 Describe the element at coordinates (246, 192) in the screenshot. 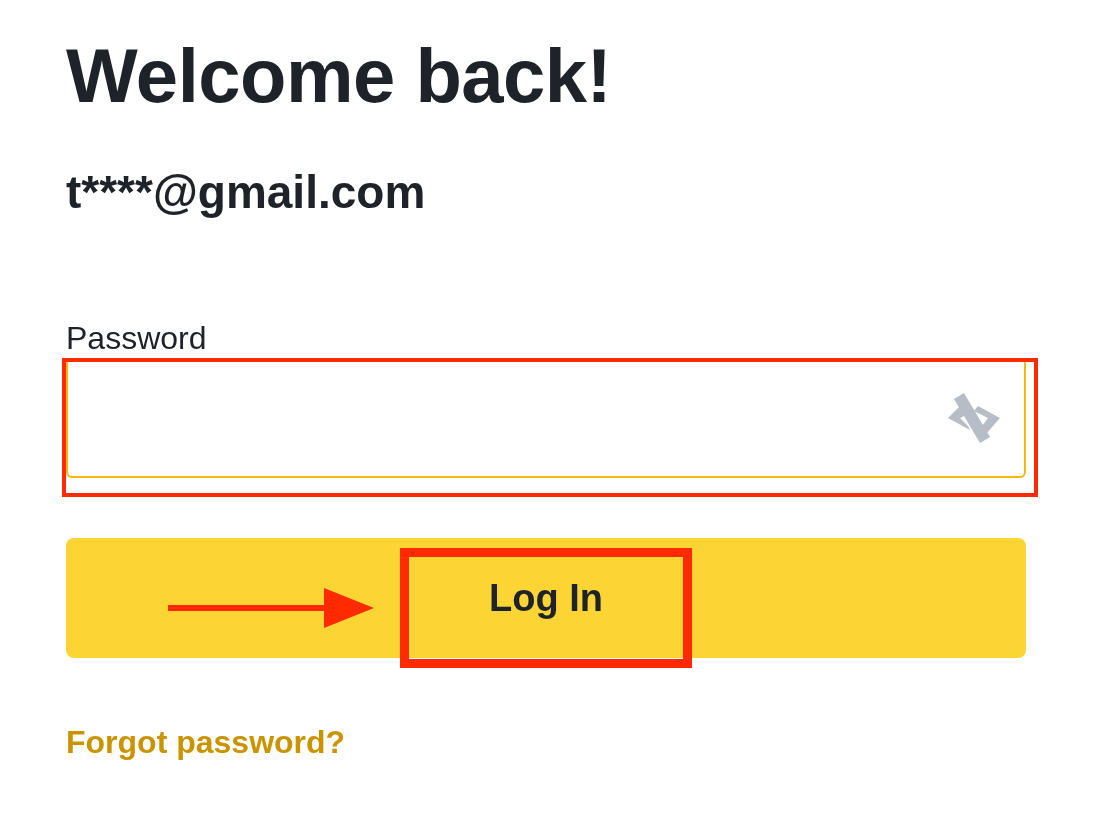

I see `account-email: t****@gmail.com` at that location.